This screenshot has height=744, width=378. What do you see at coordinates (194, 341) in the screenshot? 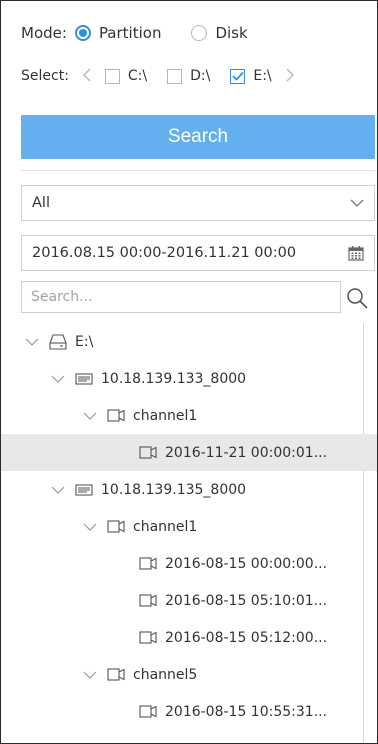
I see `tree-node-drive: E:\` at bounding box center [194, 341].